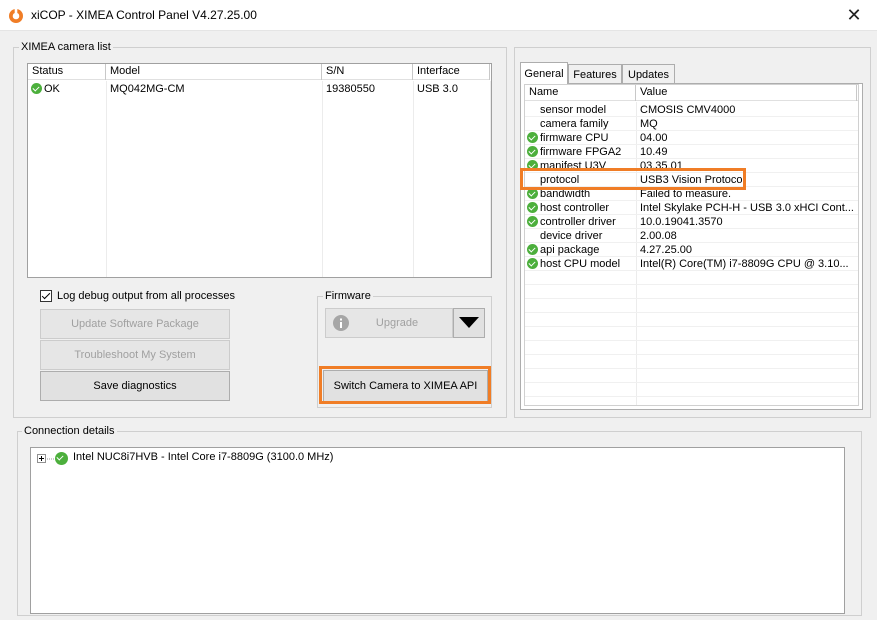  Describe the element at coordinates (135, 355) in the screenshot. I see `troubleshoot-button: Troubleshoot My System` at that location.